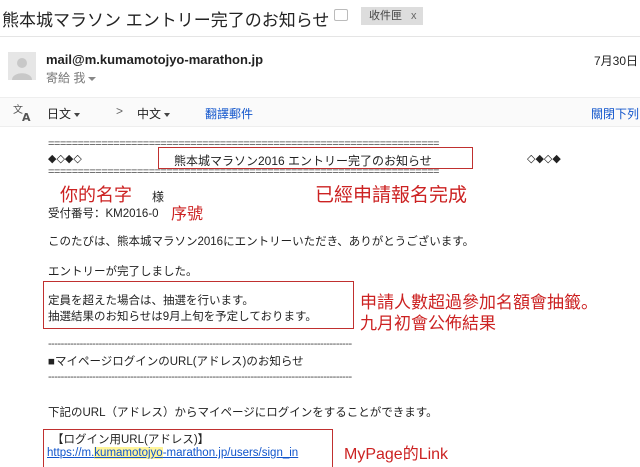 The width and height of the screenshot is (640, 467). What do you see at coordinates (261, 242) in the screenshot?
I see `thanks-text: このたびは、熊本城マラソン2016にエントリーいただき、ありがとうございます。` at bounding box center [261, 242].